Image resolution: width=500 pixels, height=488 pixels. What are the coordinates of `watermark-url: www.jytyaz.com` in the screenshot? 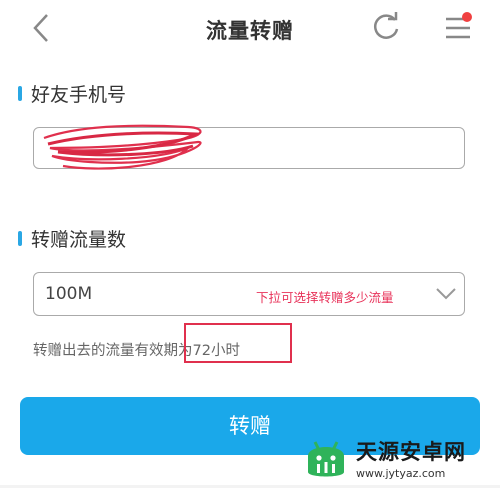 It's located at (401, 473).